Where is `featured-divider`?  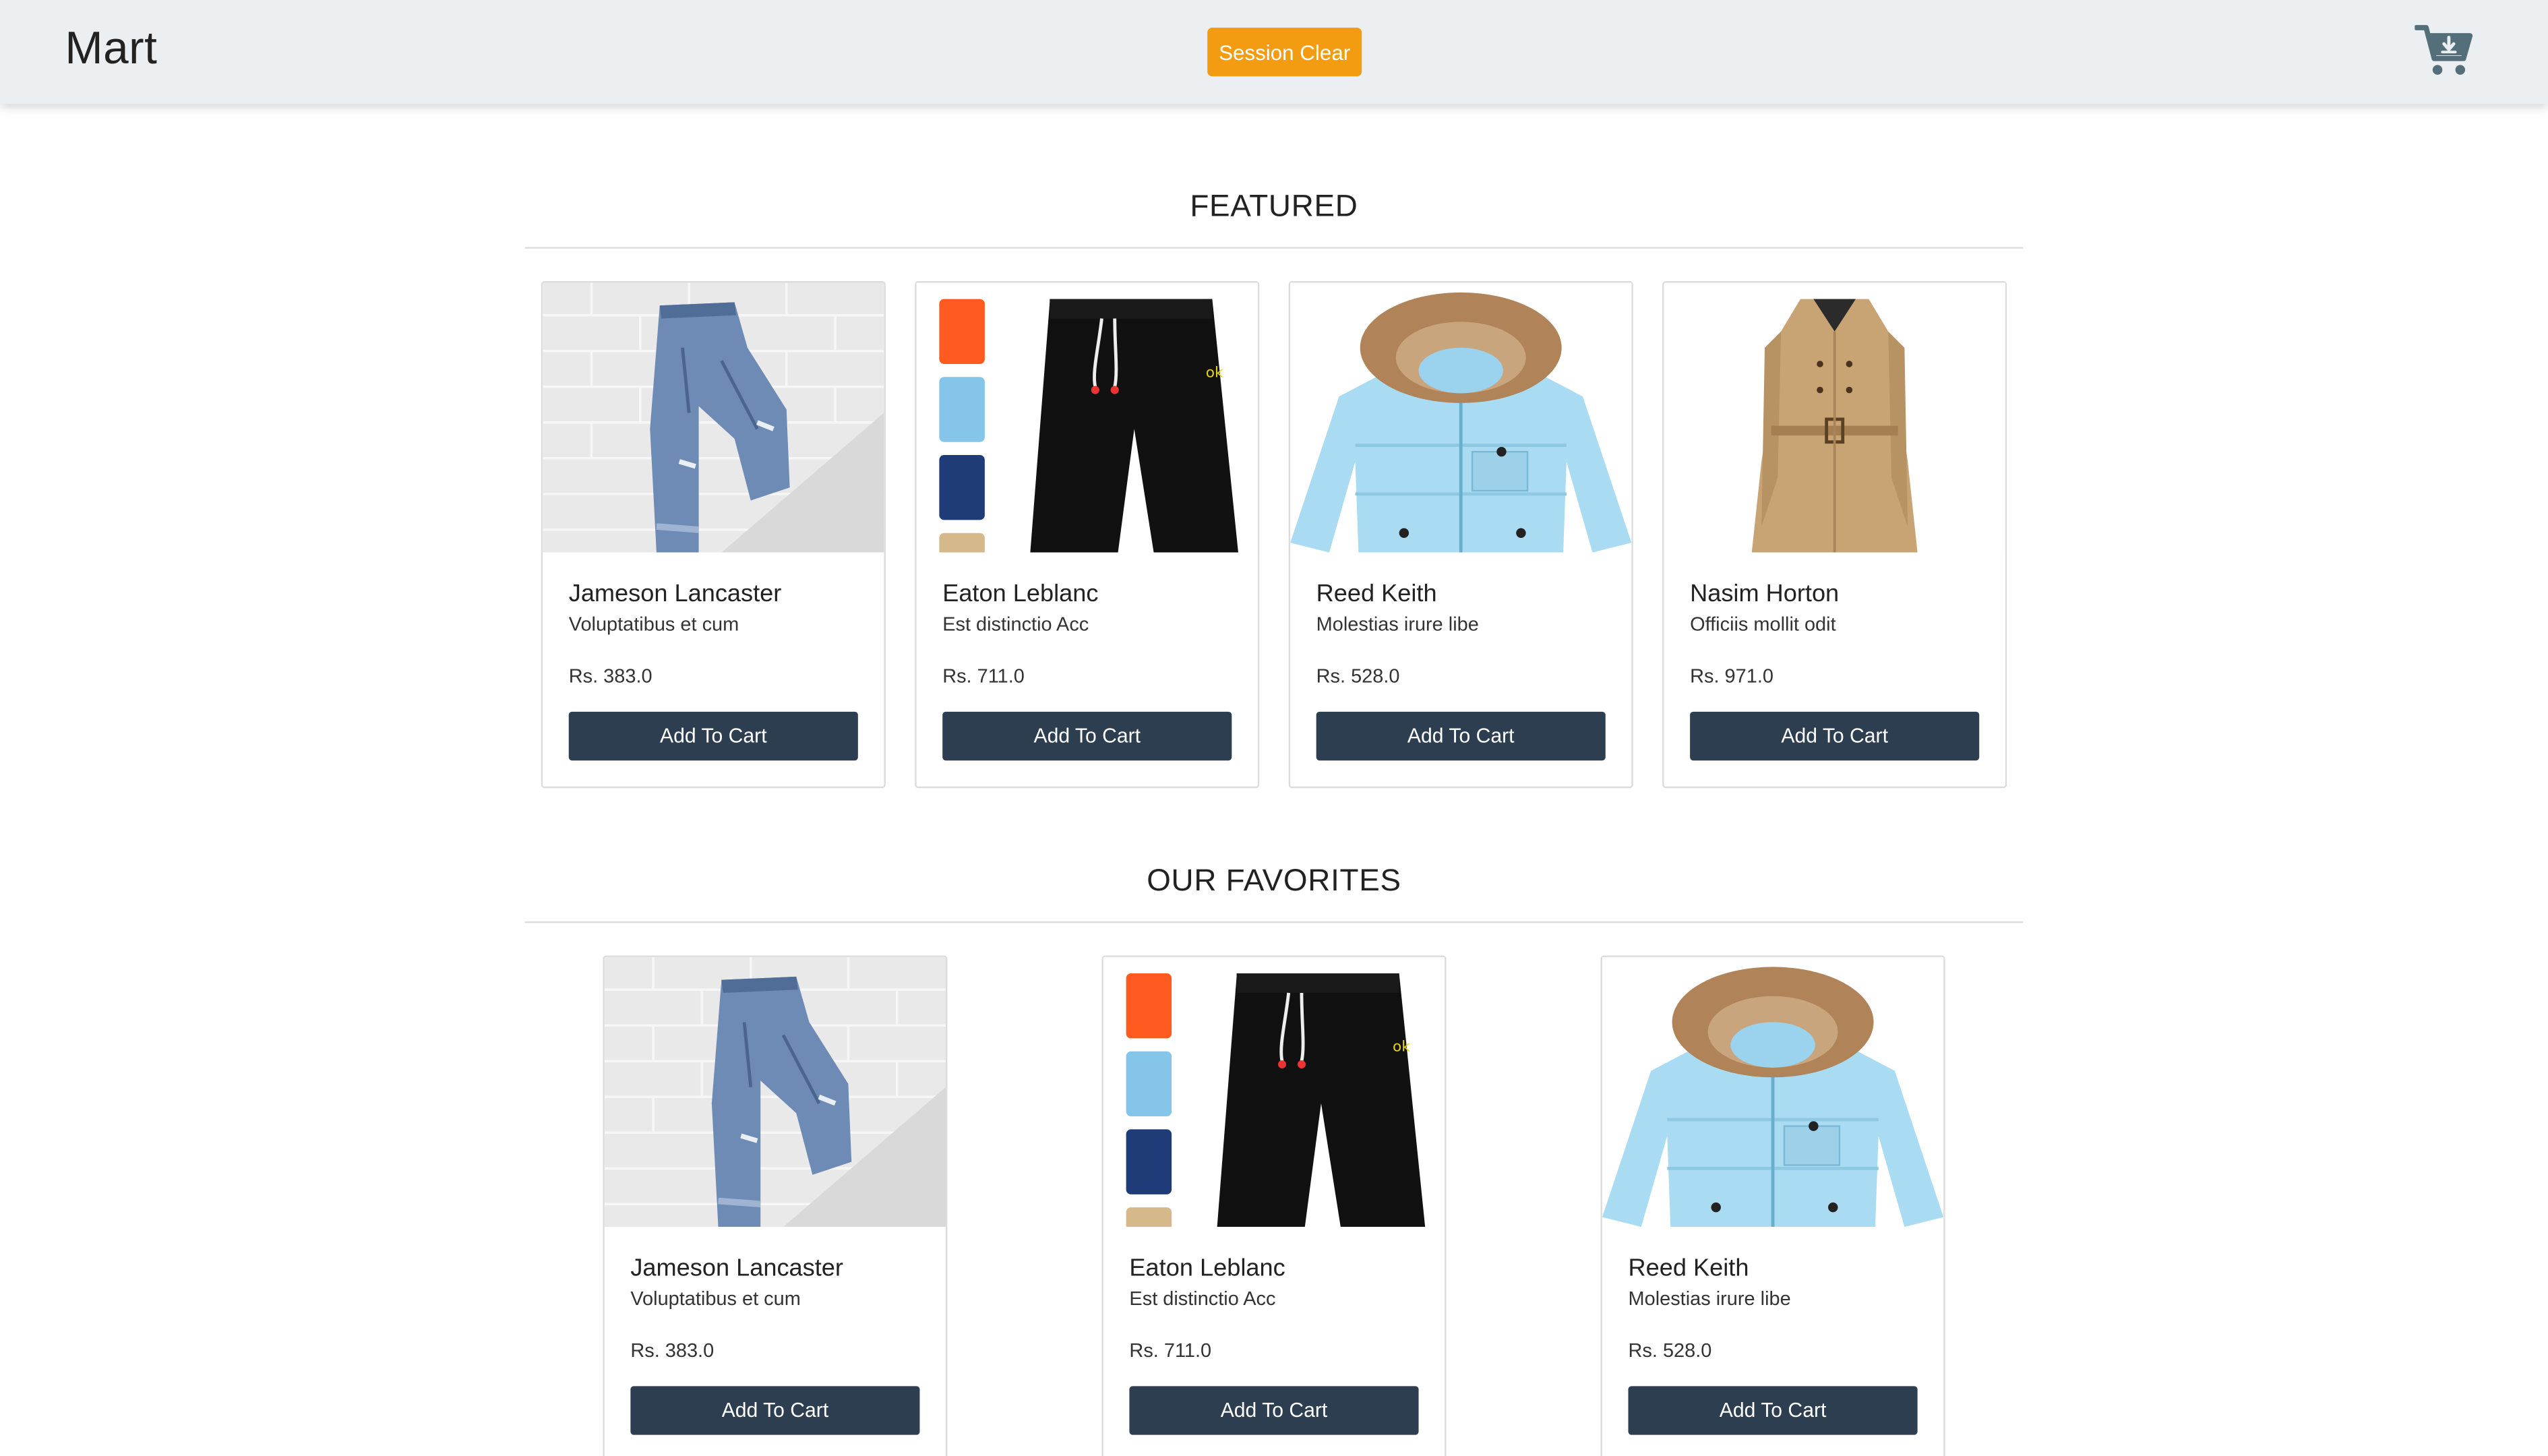
featured-divider is located at coordinates (1274, 248).